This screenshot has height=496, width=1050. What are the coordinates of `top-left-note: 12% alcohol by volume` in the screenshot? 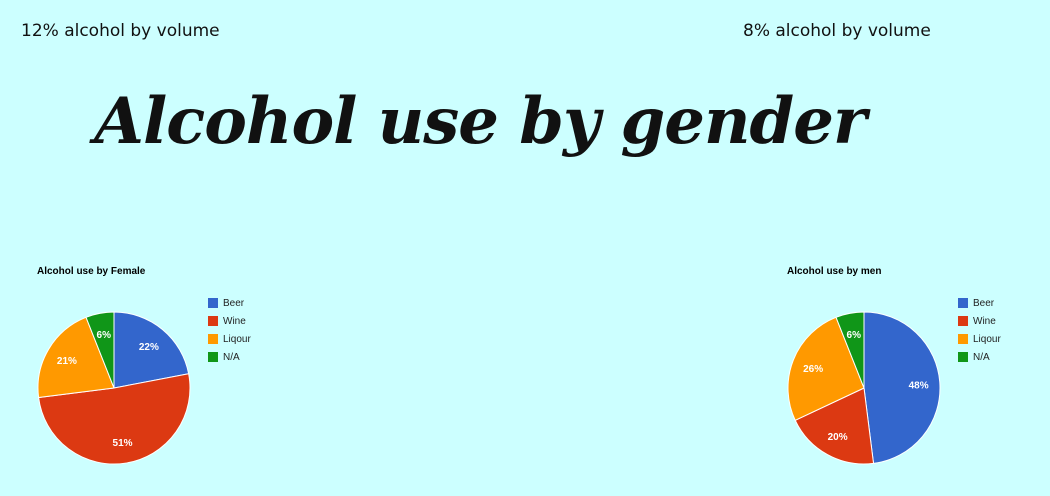 It's located at (120, 31).